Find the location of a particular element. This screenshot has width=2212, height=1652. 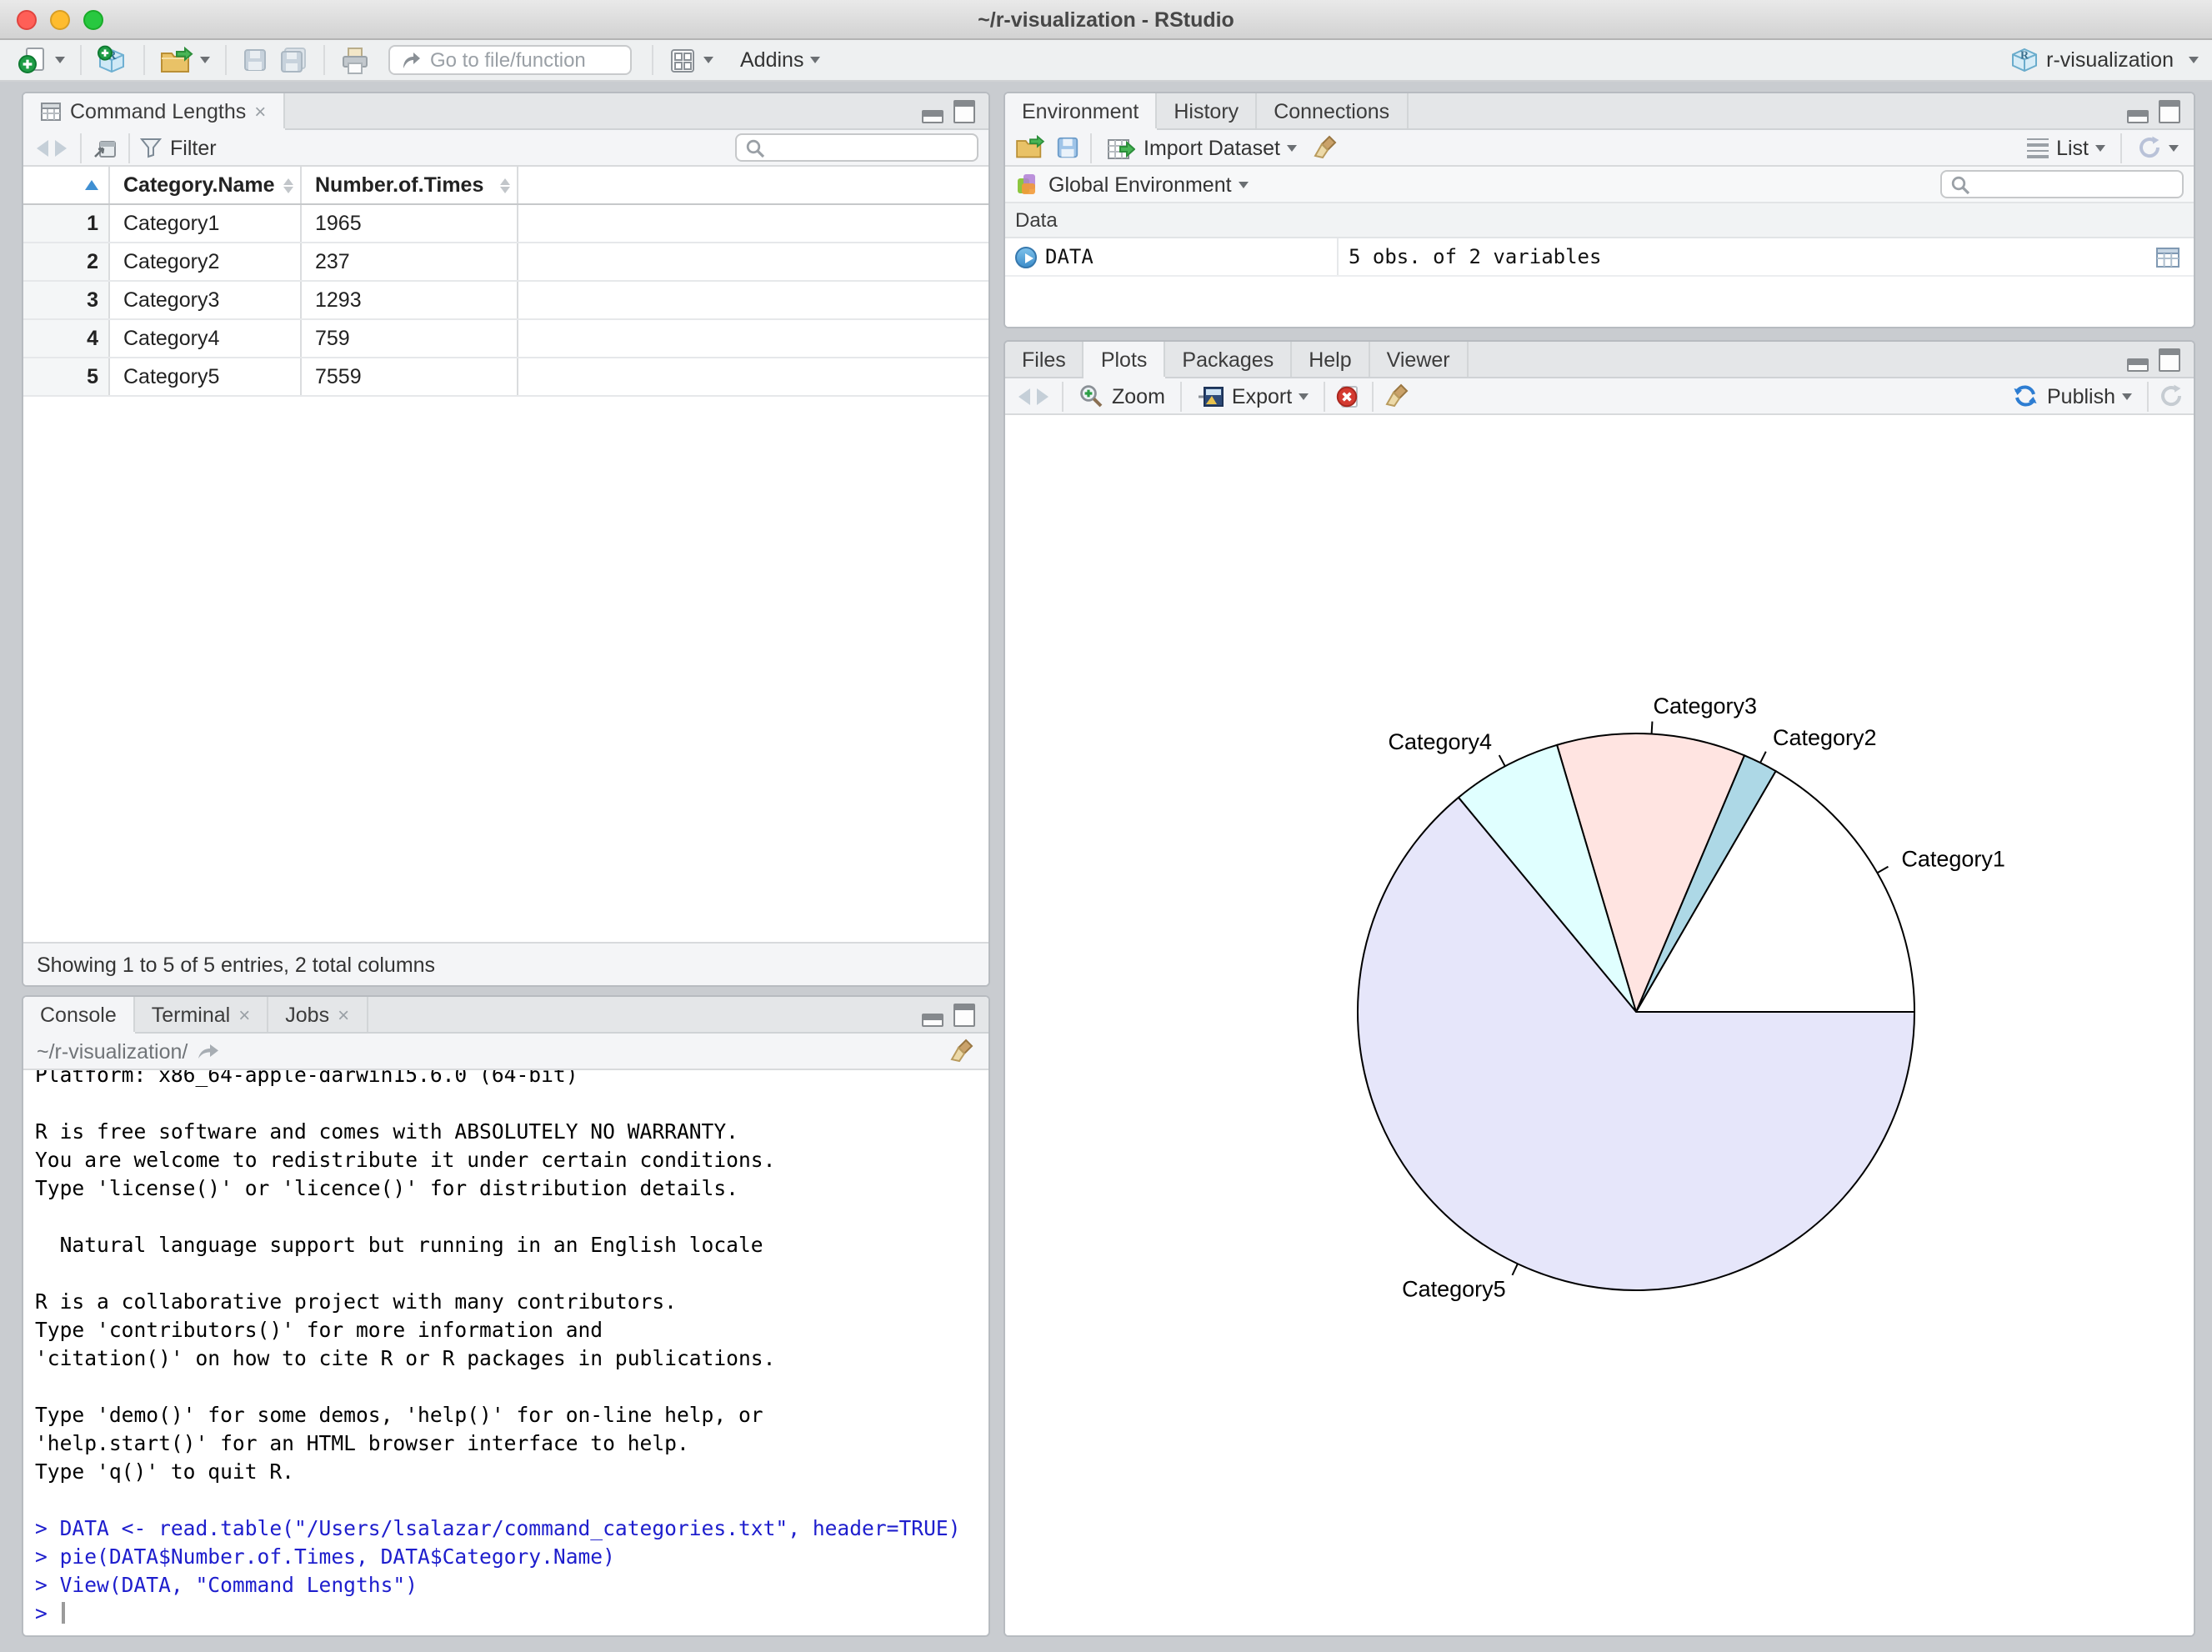

tab-label: Help is located at coordinates (1330, 359).